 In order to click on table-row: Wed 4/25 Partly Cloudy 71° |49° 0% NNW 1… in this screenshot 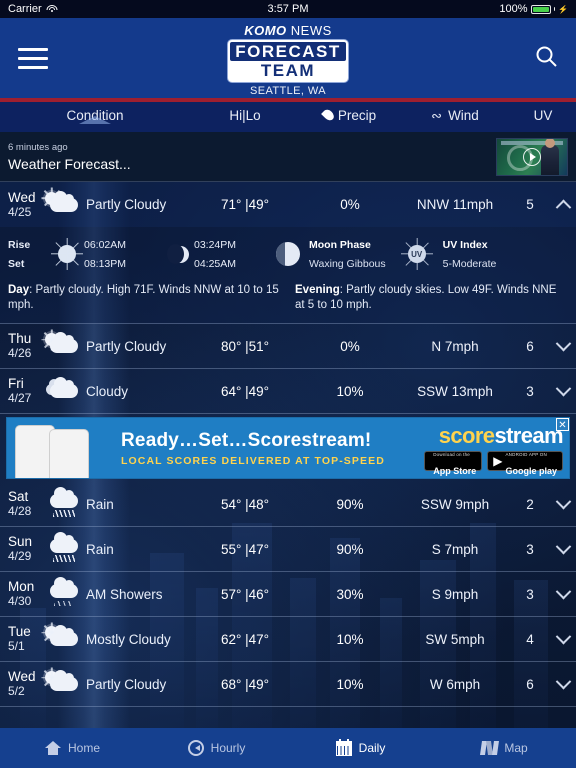, I will do `click(288, 204)`.